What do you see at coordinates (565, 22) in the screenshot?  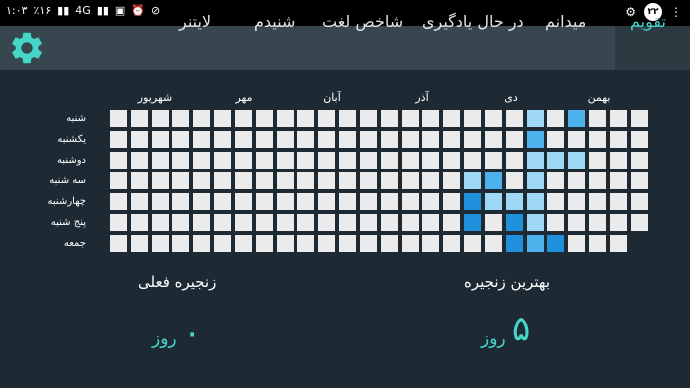 I see `tab-known: میدانم` at bounding box center [565, 22].